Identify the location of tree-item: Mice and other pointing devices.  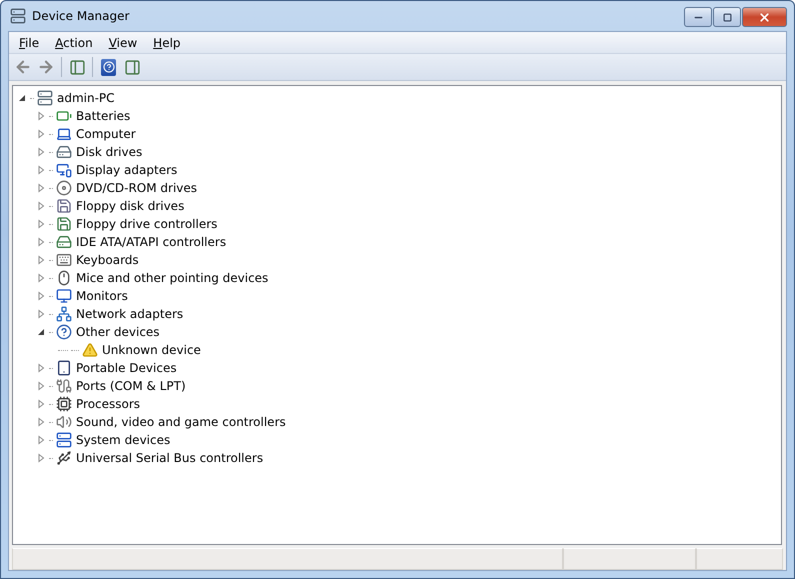
(171, 278).